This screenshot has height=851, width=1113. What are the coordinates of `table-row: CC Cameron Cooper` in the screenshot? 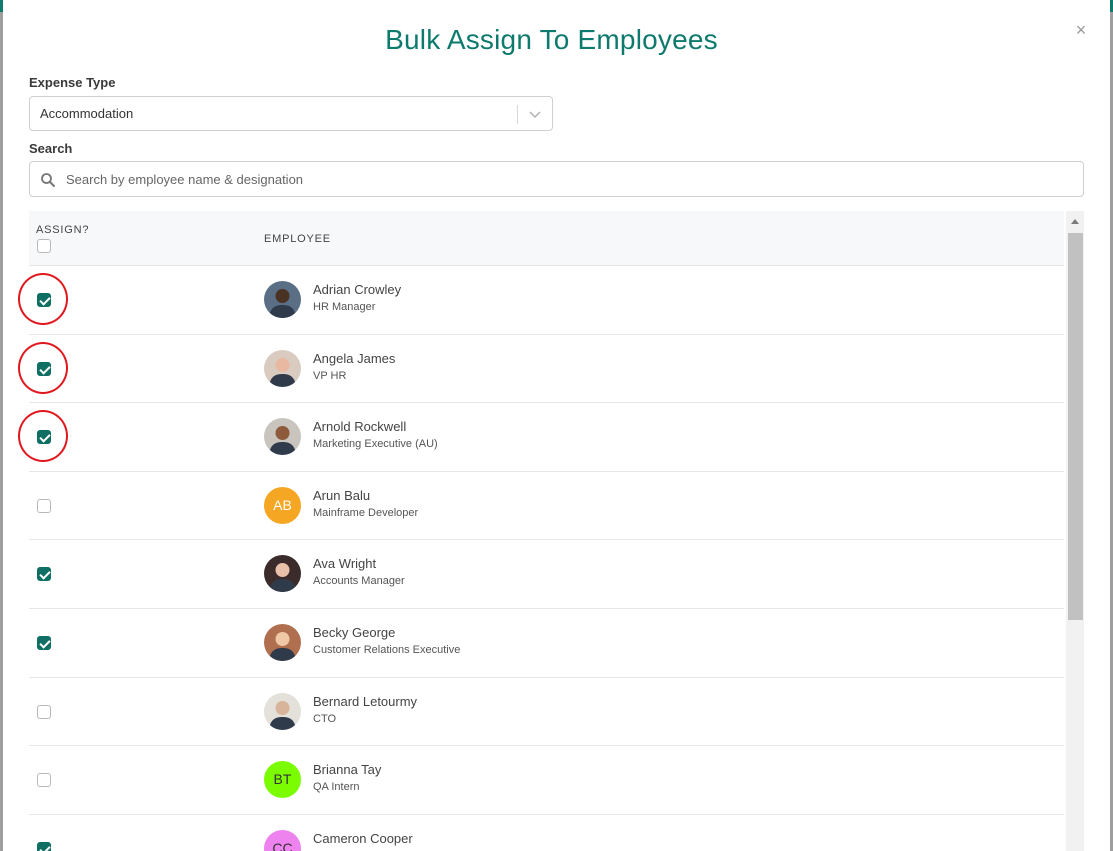 It's located at (546, 832).